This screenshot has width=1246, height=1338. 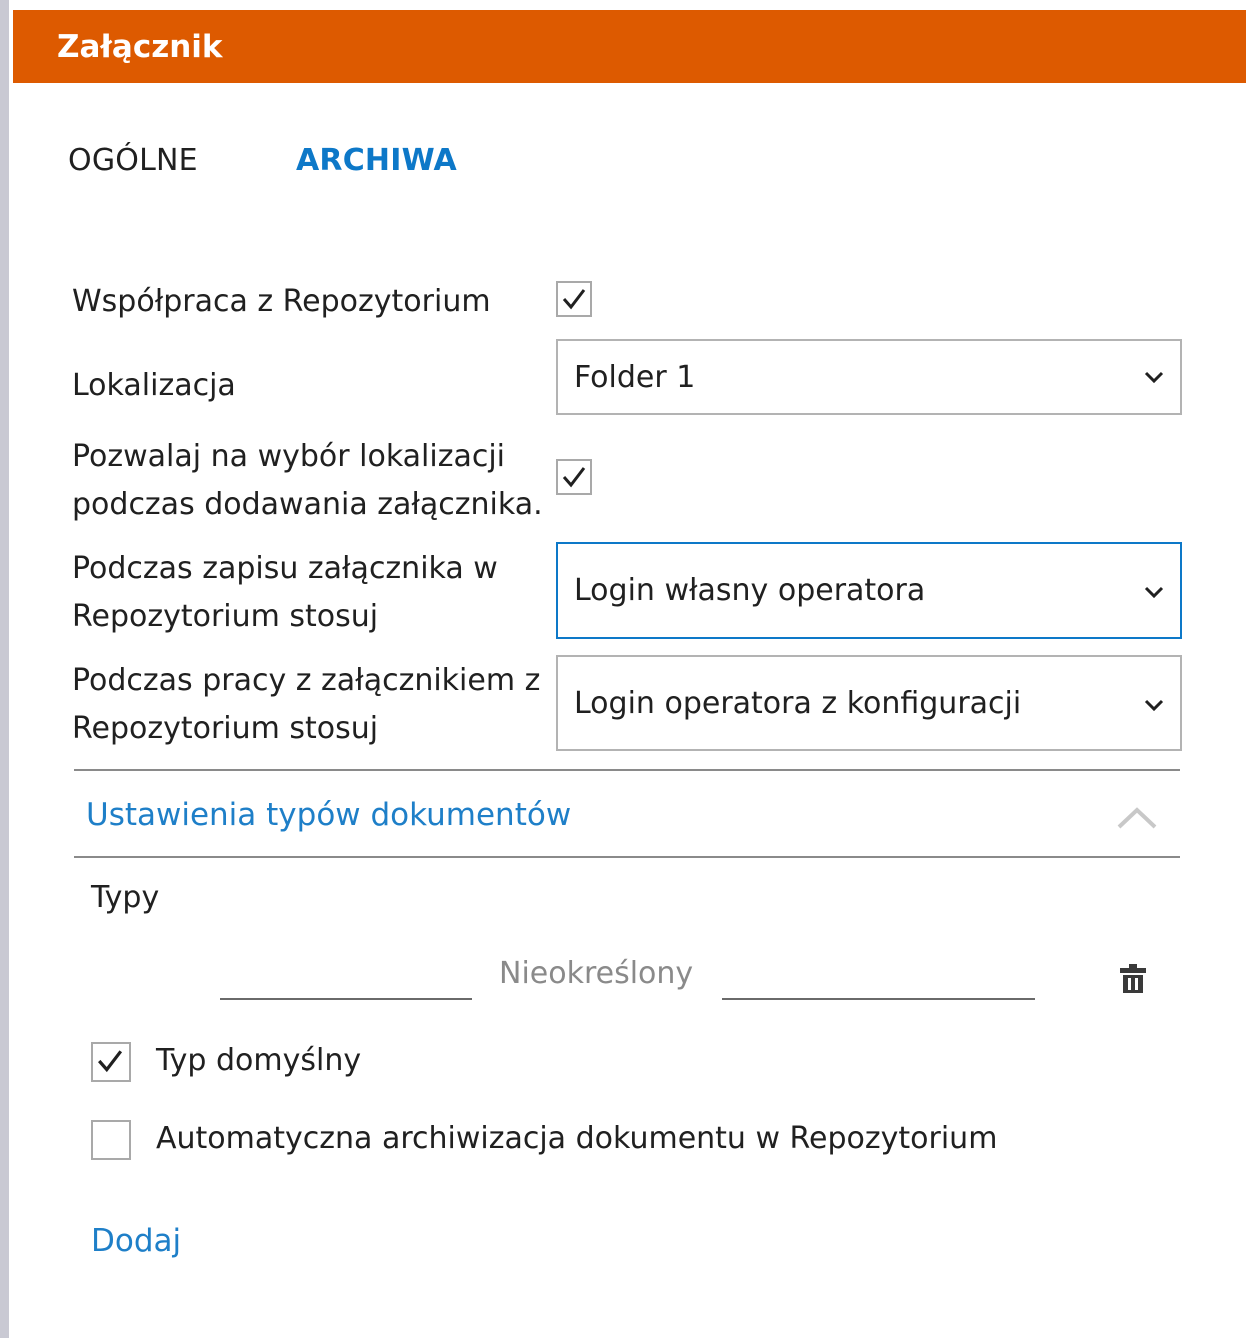 What do you see at coordinates (4, 669) in the screenshot?
I see `left-edge-bar` at bounding box center [4, 669].